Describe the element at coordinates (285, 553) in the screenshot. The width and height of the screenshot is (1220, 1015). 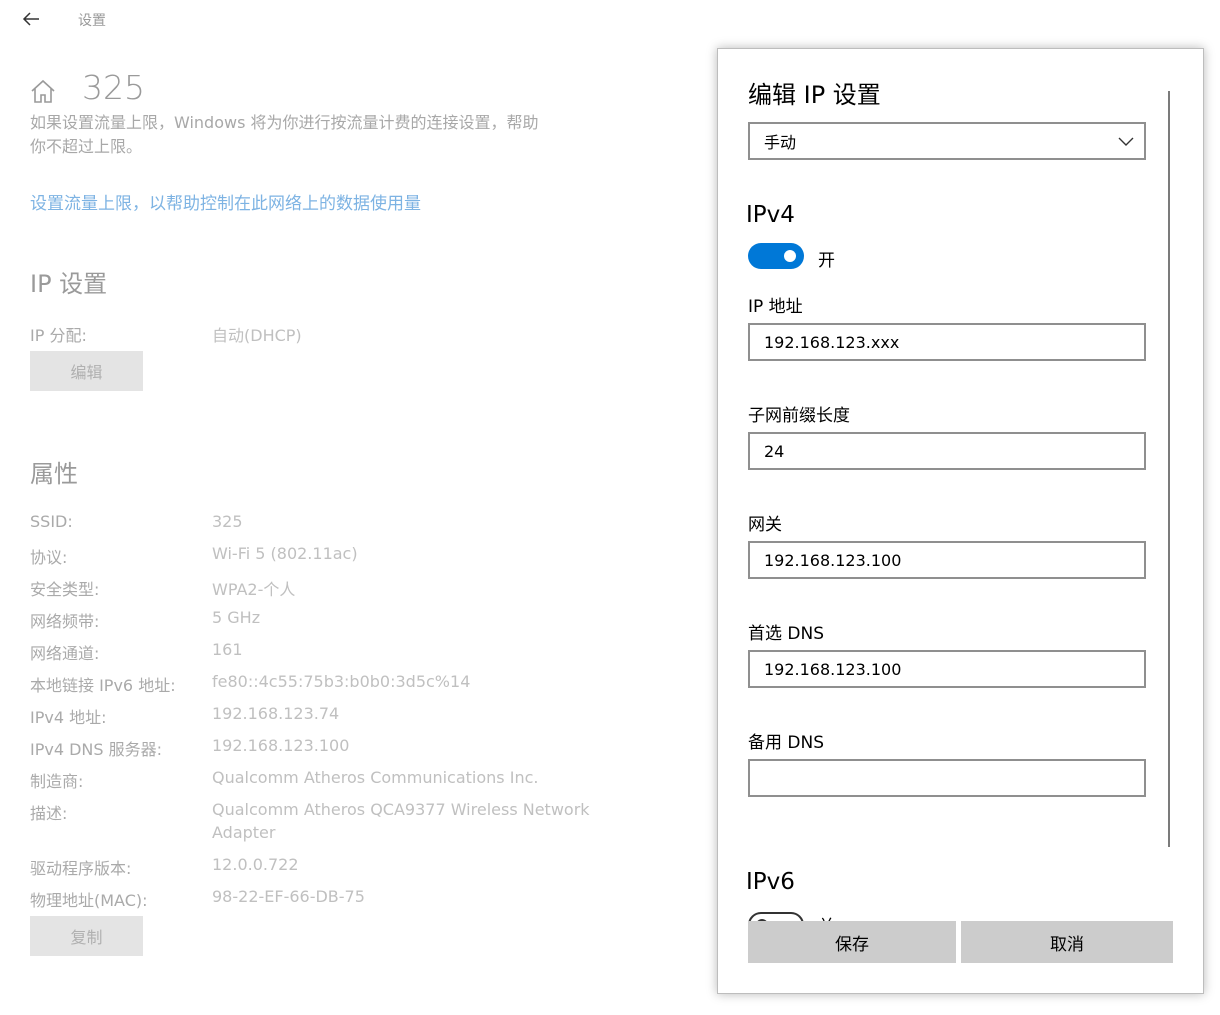
I see `property-value: Wi-Fi 5 (802.11ac)` at that location.